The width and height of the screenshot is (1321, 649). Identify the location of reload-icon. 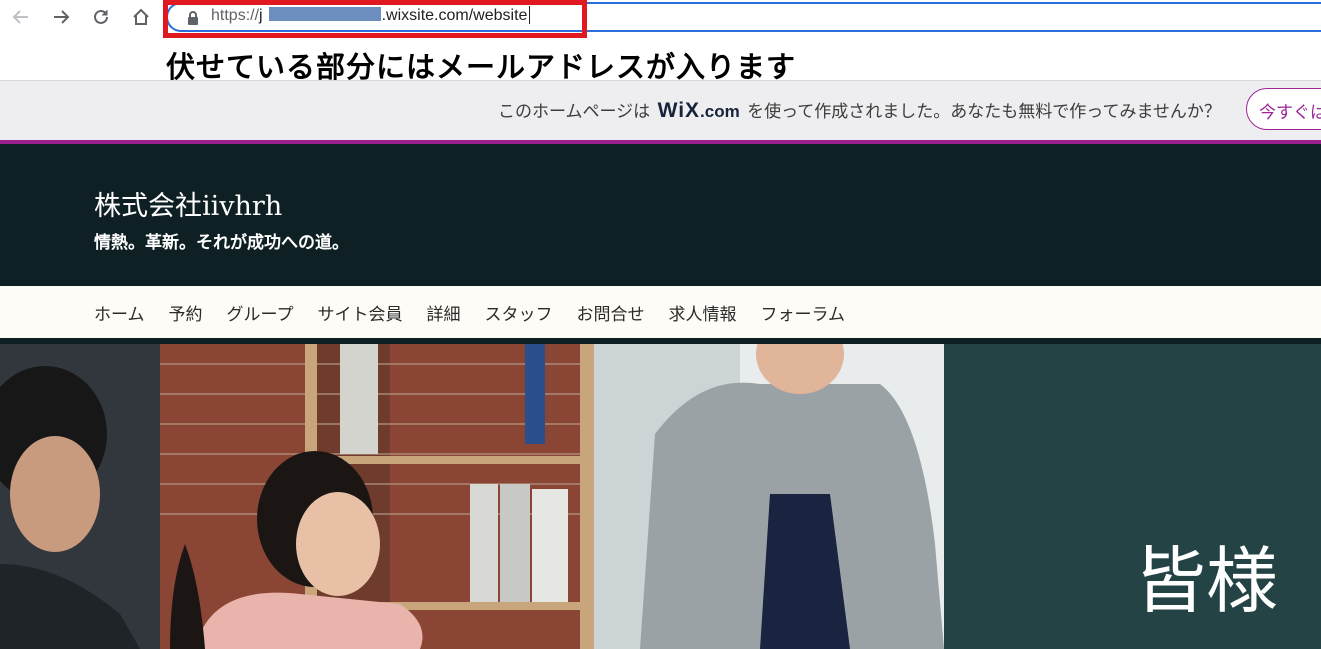
(101, 17).